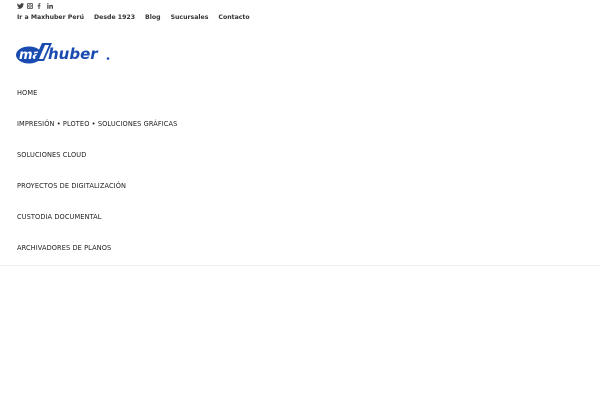 This screenshot has height=400, width=600. I want to click on instagram-icon, so click(30, 6).